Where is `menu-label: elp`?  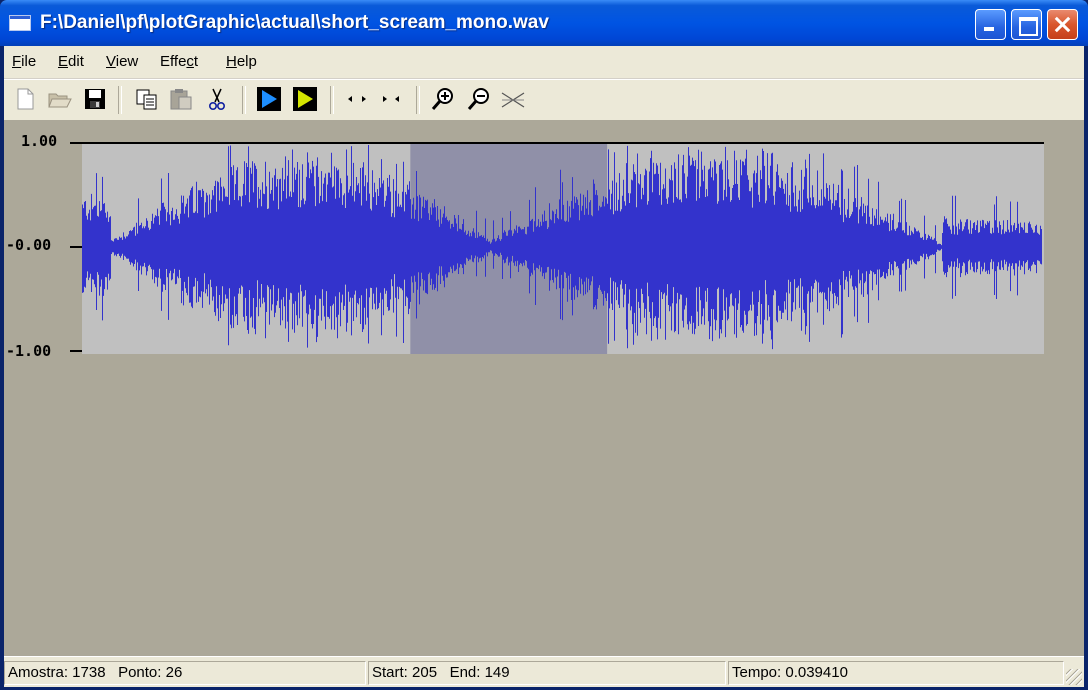 menu-label: elp is located at coordinates (246, 61).